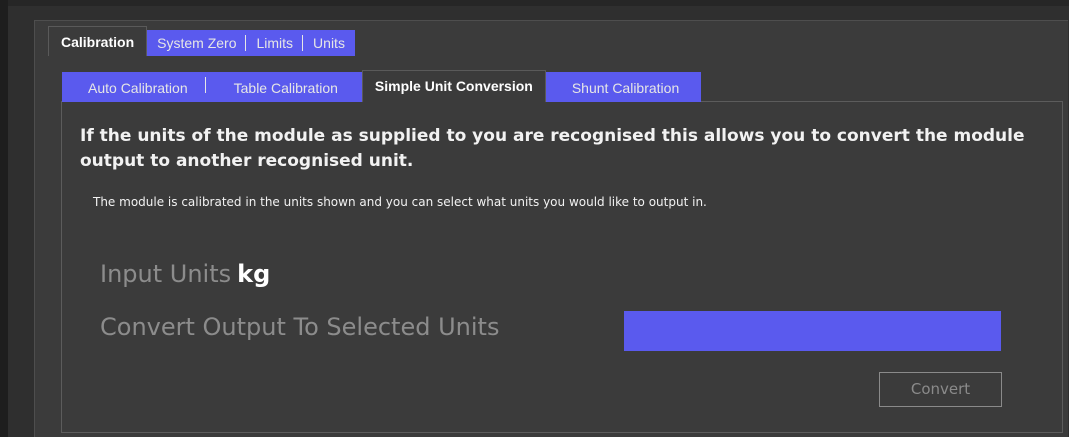 This screenshot has height=437, width=1069. I want to click on outer-tab-bar: Calibration System Zero Limits Units, so click(201, 41).